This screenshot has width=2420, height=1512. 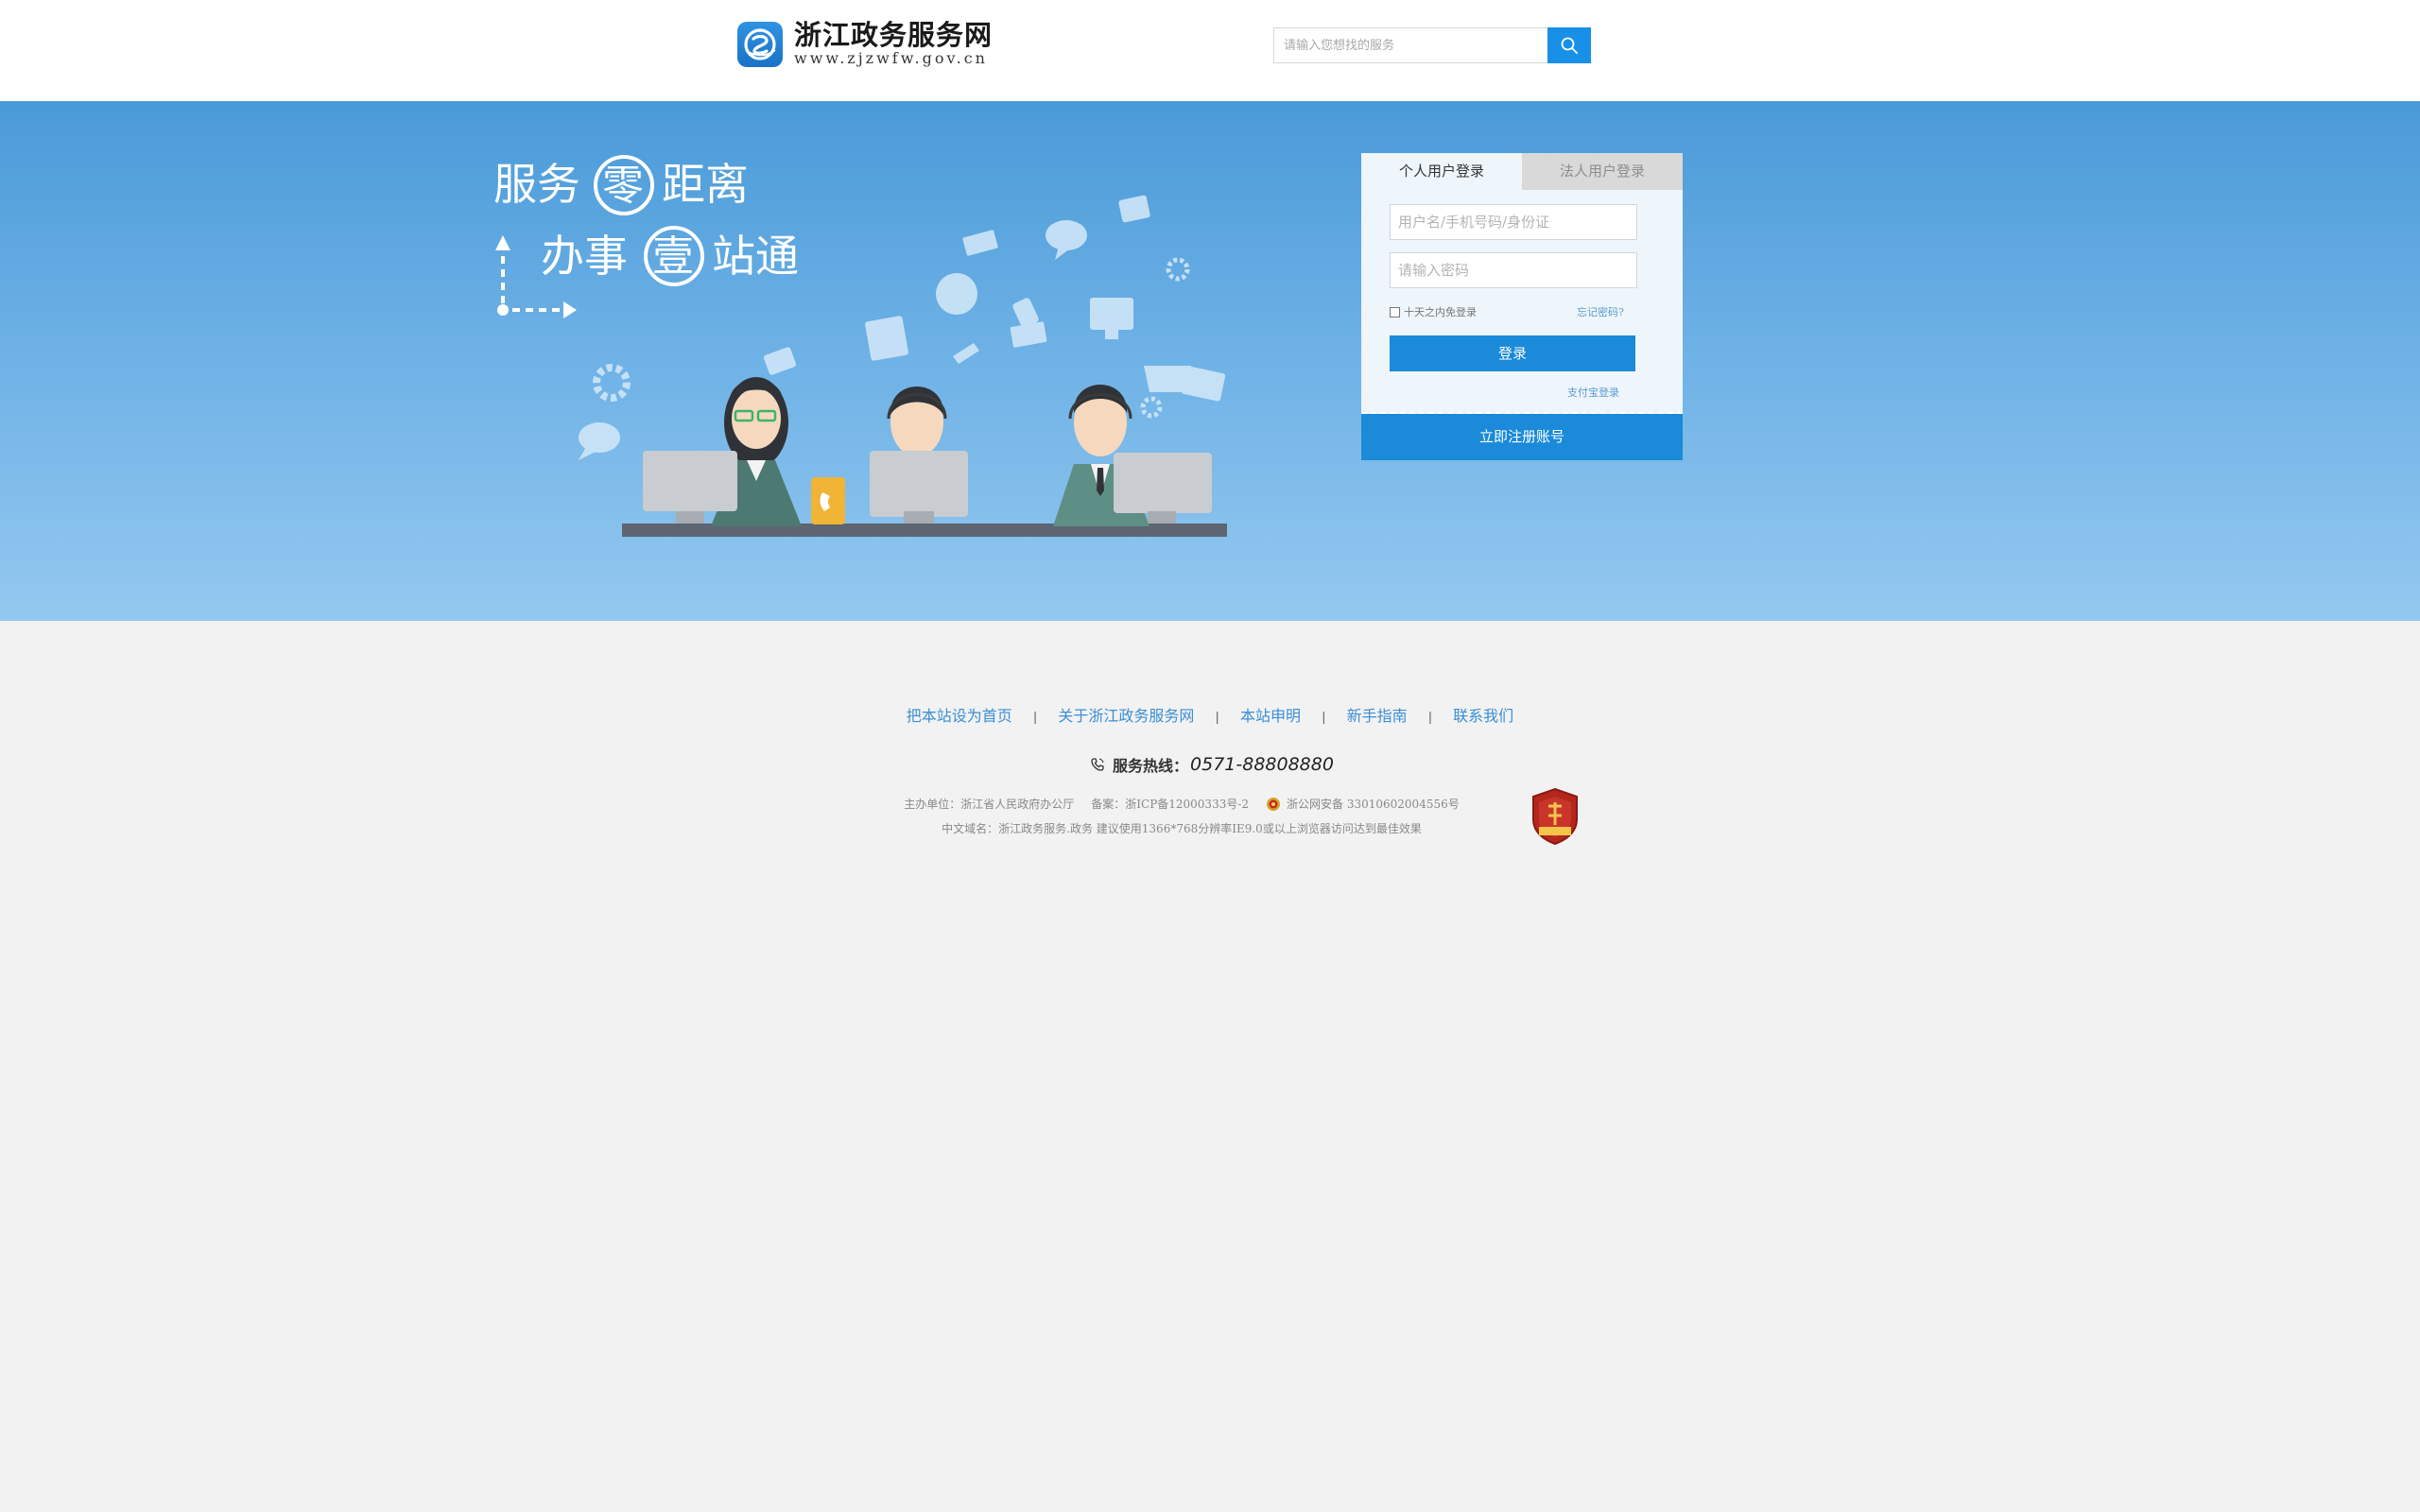 What do you see at coordinates (1134, 209) in the screenshot?
I see `mail-icon` at bounding box center [1134, 209].